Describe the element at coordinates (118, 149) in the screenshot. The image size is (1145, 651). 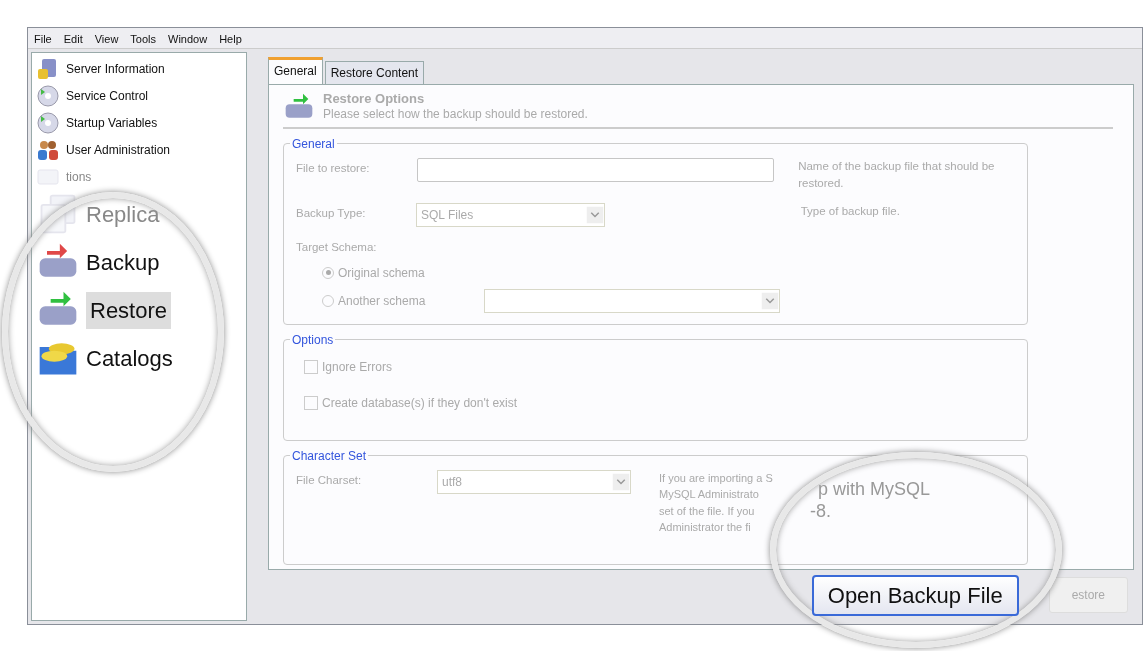
I see `sidebar-item: User Administration` at that location.